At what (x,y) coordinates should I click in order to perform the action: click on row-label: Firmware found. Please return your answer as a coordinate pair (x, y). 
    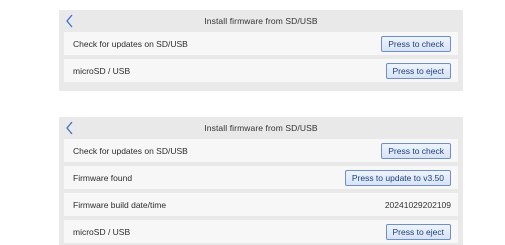
    Looking at the image, I should click on (103, 177).